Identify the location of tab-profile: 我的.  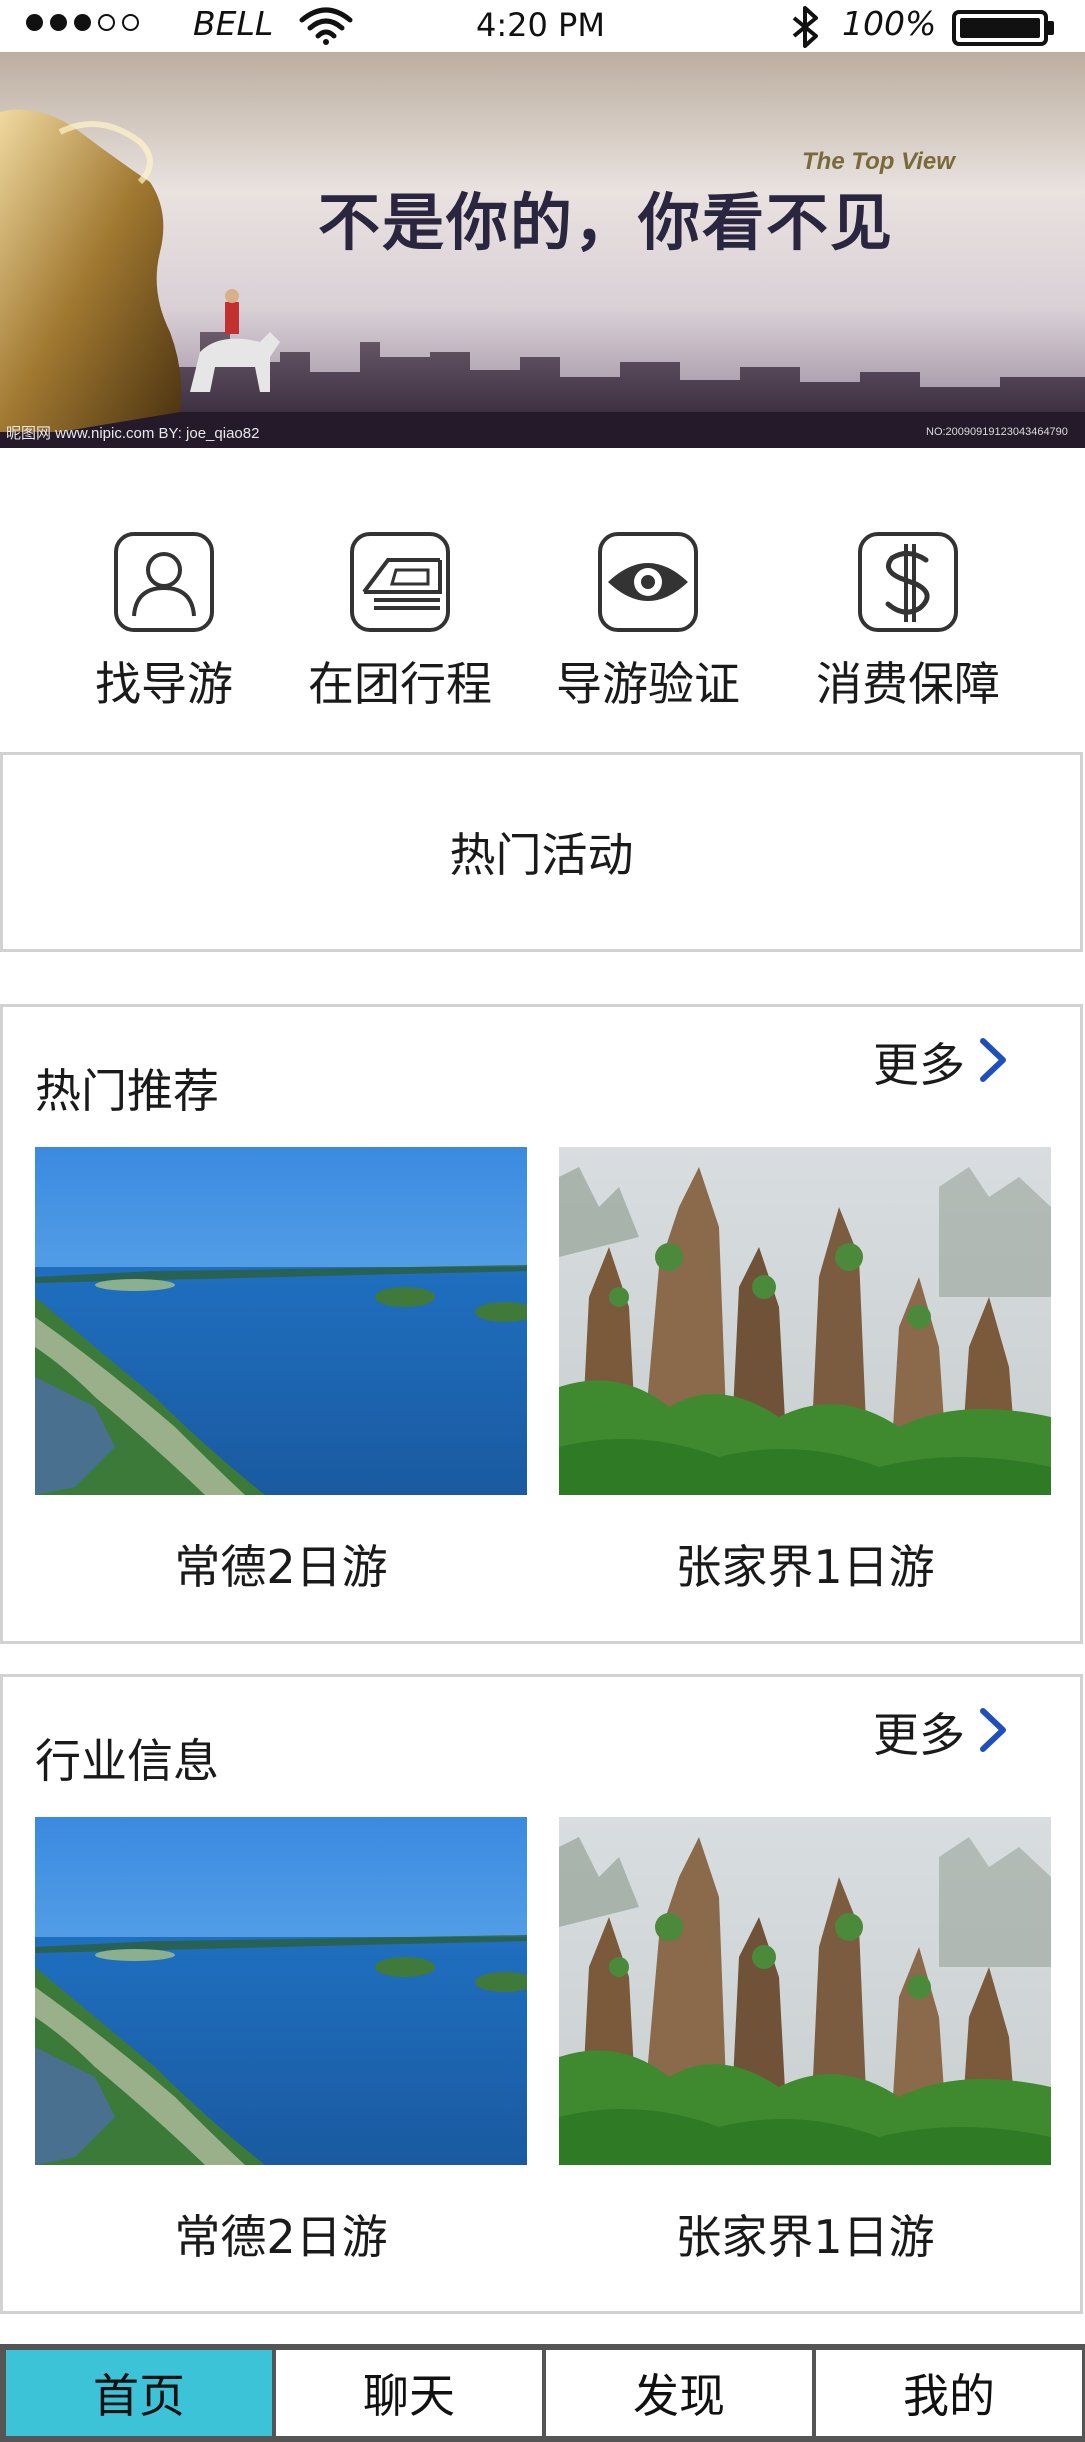
(949, 2393).